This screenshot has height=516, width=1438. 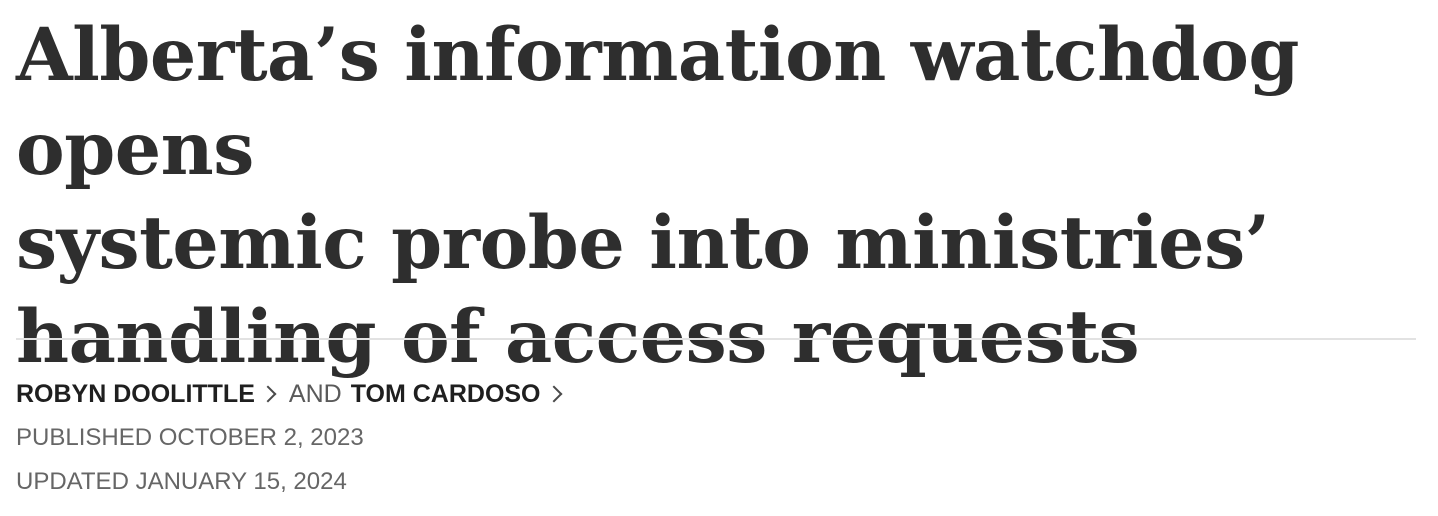 I want to click on author-link-tom-cardoso: TOM CARDOSO, so click(x=463, y=394).